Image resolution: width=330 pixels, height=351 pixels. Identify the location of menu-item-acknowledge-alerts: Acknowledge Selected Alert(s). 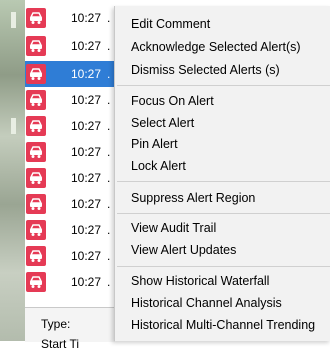
(216, 47).